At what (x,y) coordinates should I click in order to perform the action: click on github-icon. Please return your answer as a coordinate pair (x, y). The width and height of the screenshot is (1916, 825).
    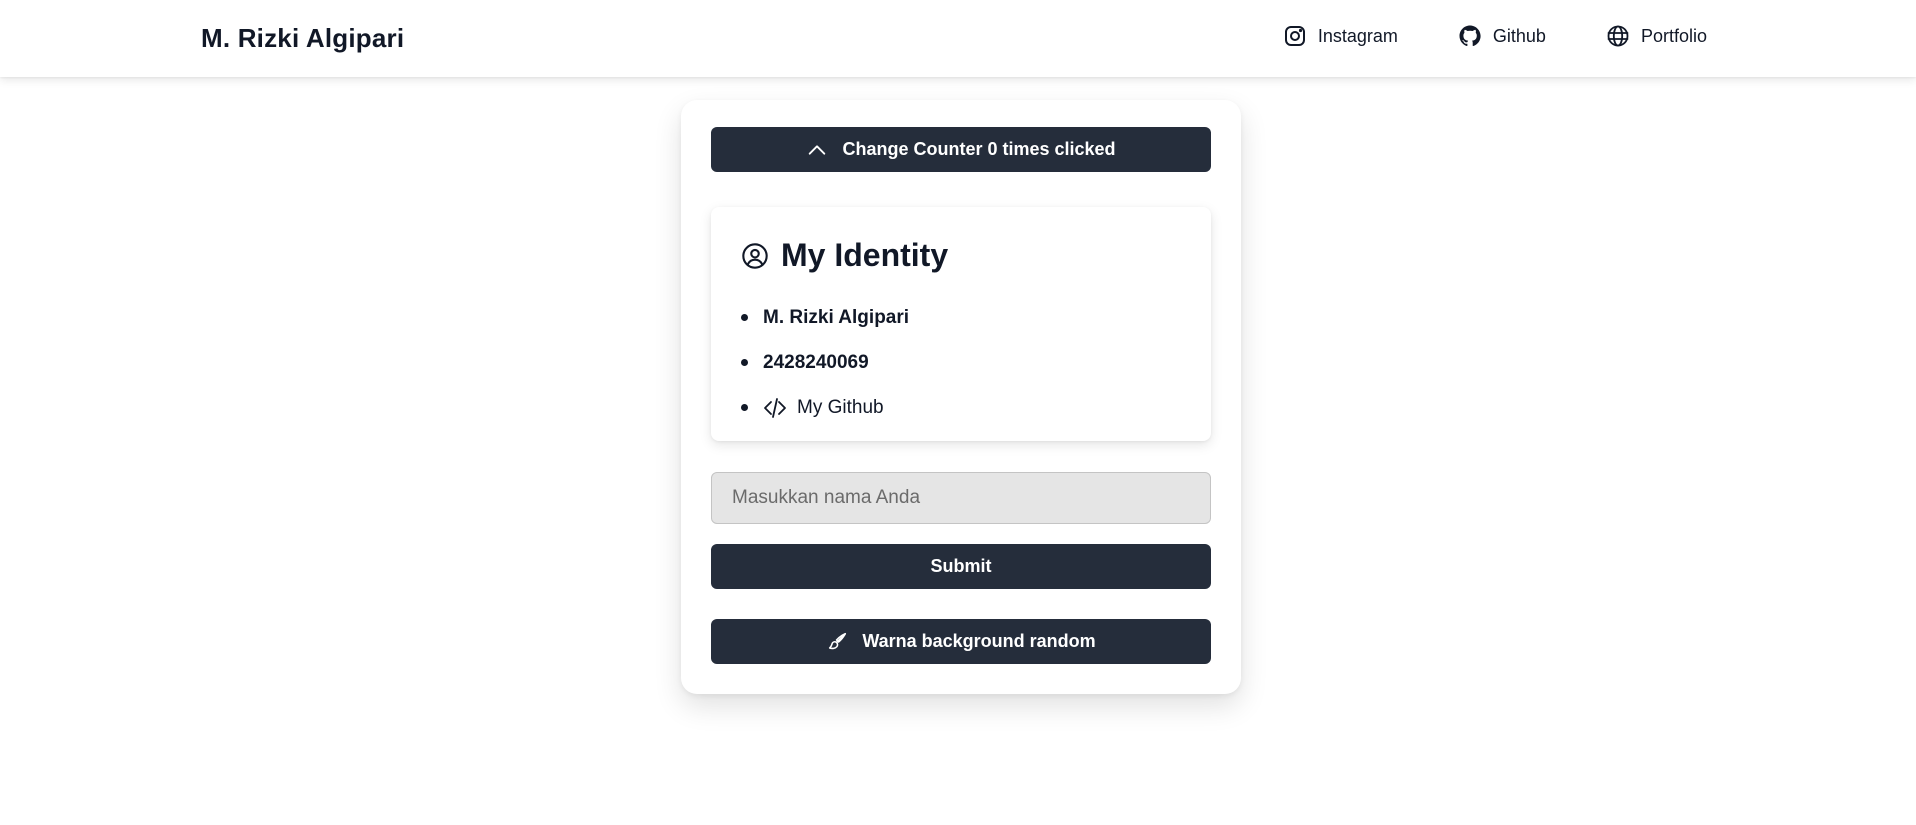
    Looking at the image, I should click on (1470, 36).